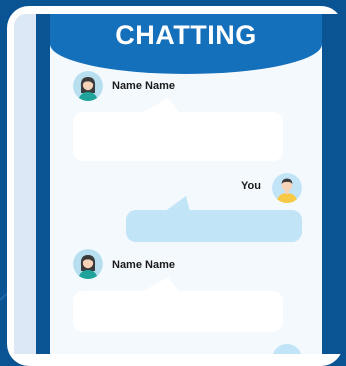 This screenshot has width=346, height=366. What do you see at coordinates (287, 349) in the screenshot?
I see `avatar-partial` at bounding box center [287, 349].